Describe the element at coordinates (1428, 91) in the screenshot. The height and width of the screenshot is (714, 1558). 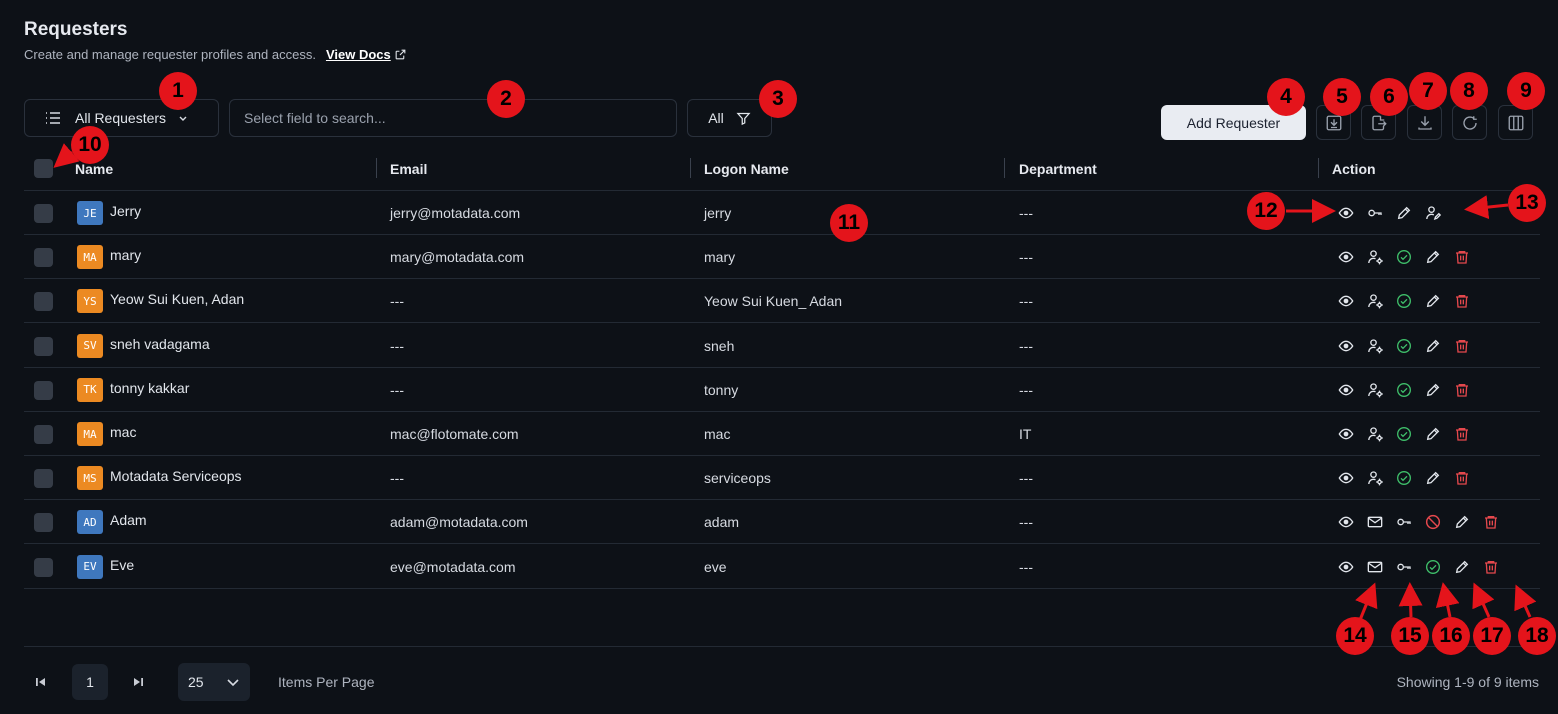
I see `annotation-callout: 7` at that location.